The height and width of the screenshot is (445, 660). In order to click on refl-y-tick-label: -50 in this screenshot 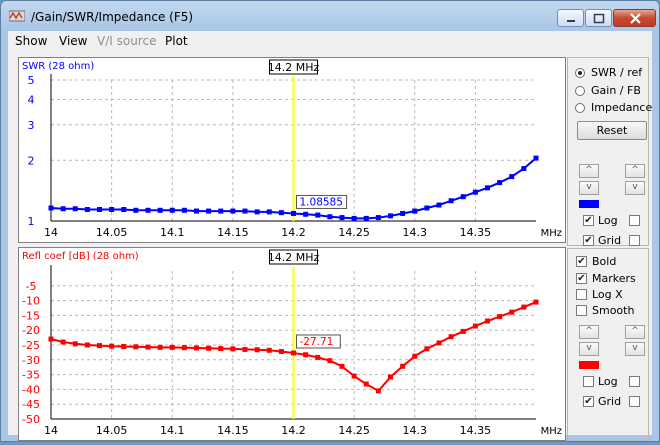, I will do `click(31, 419)`.